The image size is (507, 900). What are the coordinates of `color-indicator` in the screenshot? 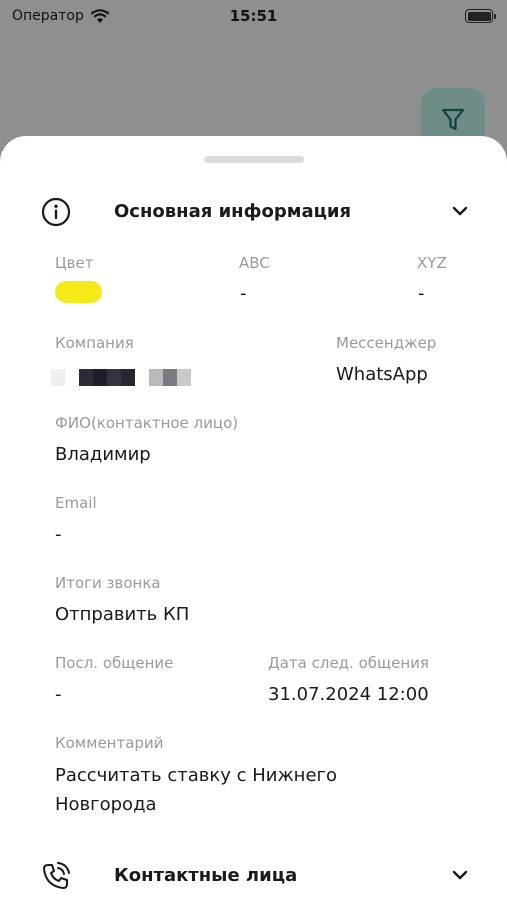 It's located at (78, 292).